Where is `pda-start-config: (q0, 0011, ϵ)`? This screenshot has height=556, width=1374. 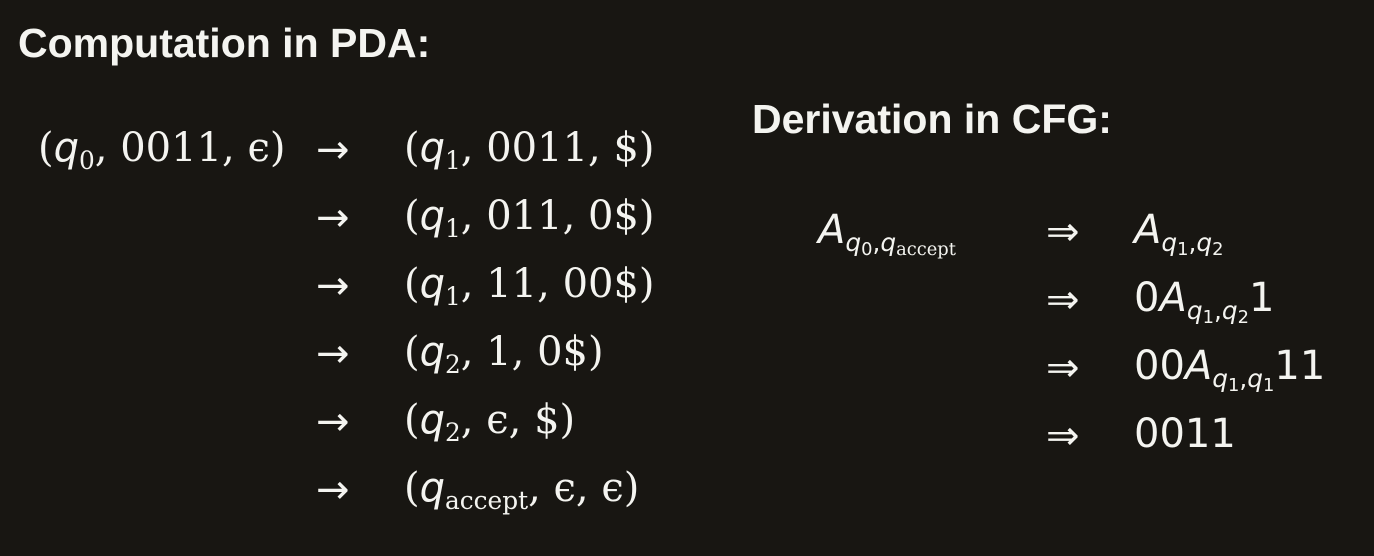 pda-start-config: (q0, 0011, ϵ) is located at coordinates (162, 150).